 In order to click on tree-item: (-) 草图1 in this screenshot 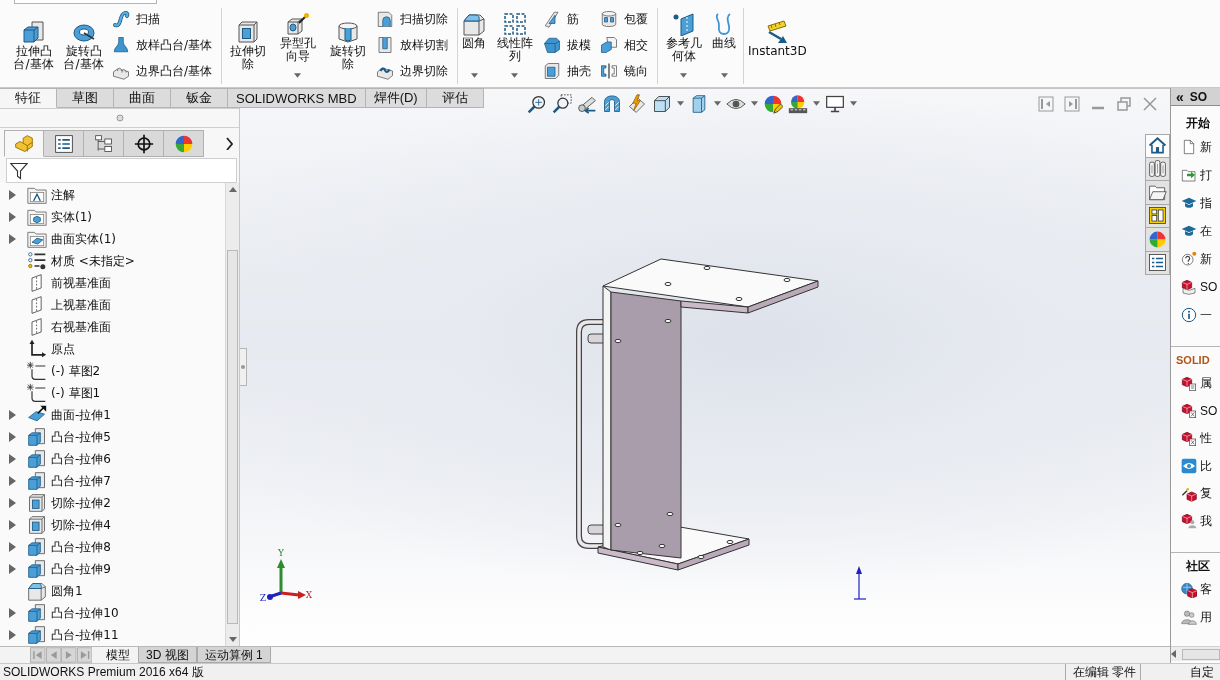, I will do `click(76, 393)`.